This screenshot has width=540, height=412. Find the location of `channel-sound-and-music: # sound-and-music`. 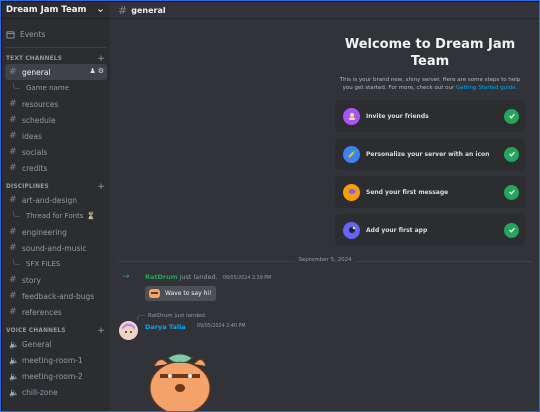

channel-sound-and-music: # sound-and-music is located at coordinates (56, 248).